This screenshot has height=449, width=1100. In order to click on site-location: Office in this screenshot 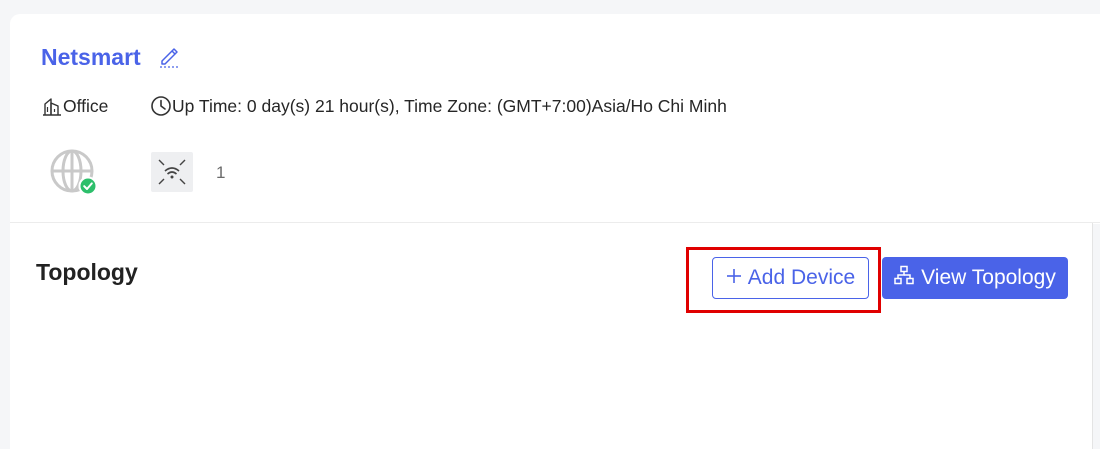, I will do `click(75, 106)`.